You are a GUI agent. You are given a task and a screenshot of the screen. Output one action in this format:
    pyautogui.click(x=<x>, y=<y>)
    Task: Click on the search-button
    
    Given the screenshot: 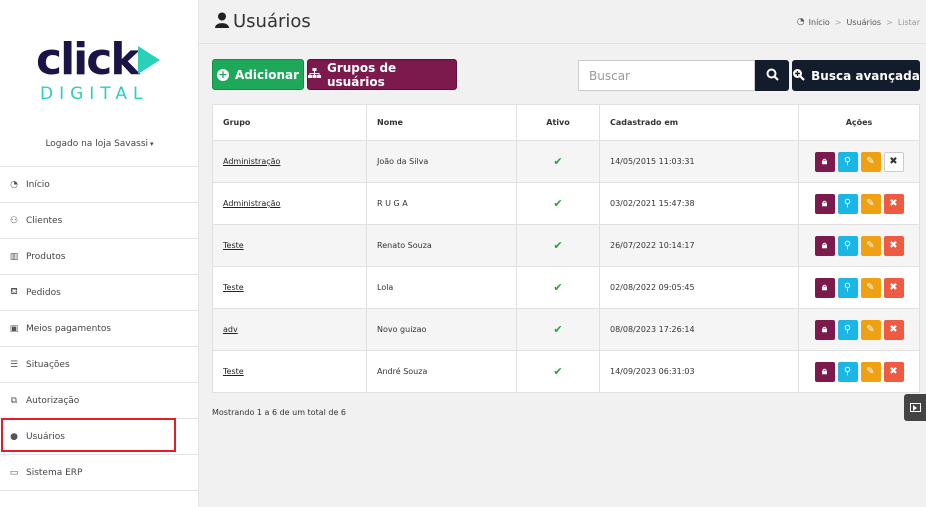 What is the action you would take?
    pyautogui.click(x=772, y=75)
    